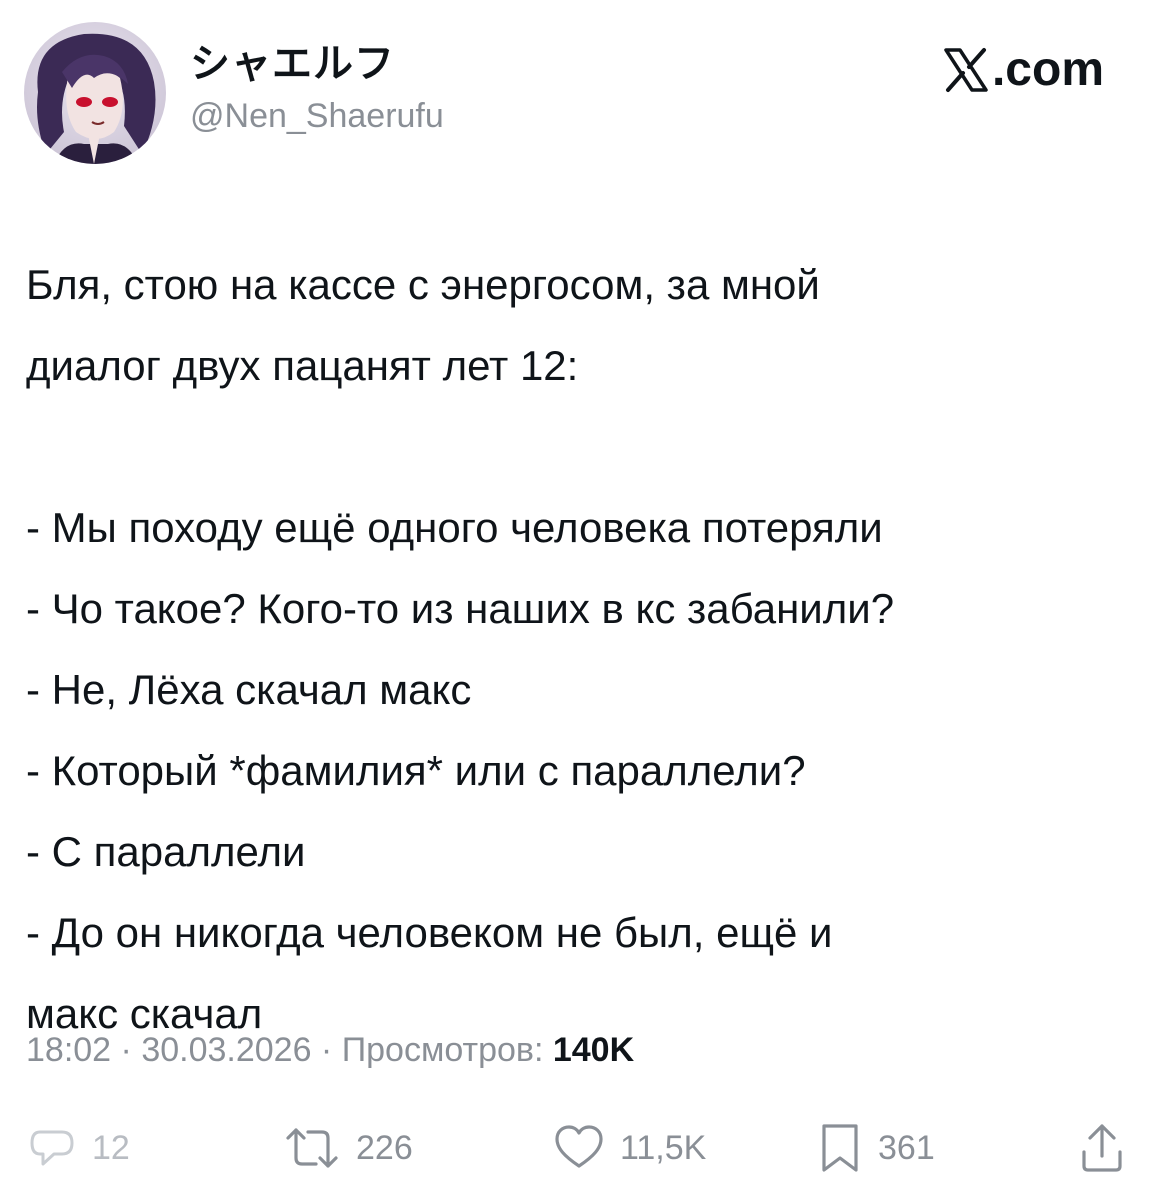  Describe the element at coordinates (840, 1148) in the screenshot. I see `bookmark-icon` at that location.